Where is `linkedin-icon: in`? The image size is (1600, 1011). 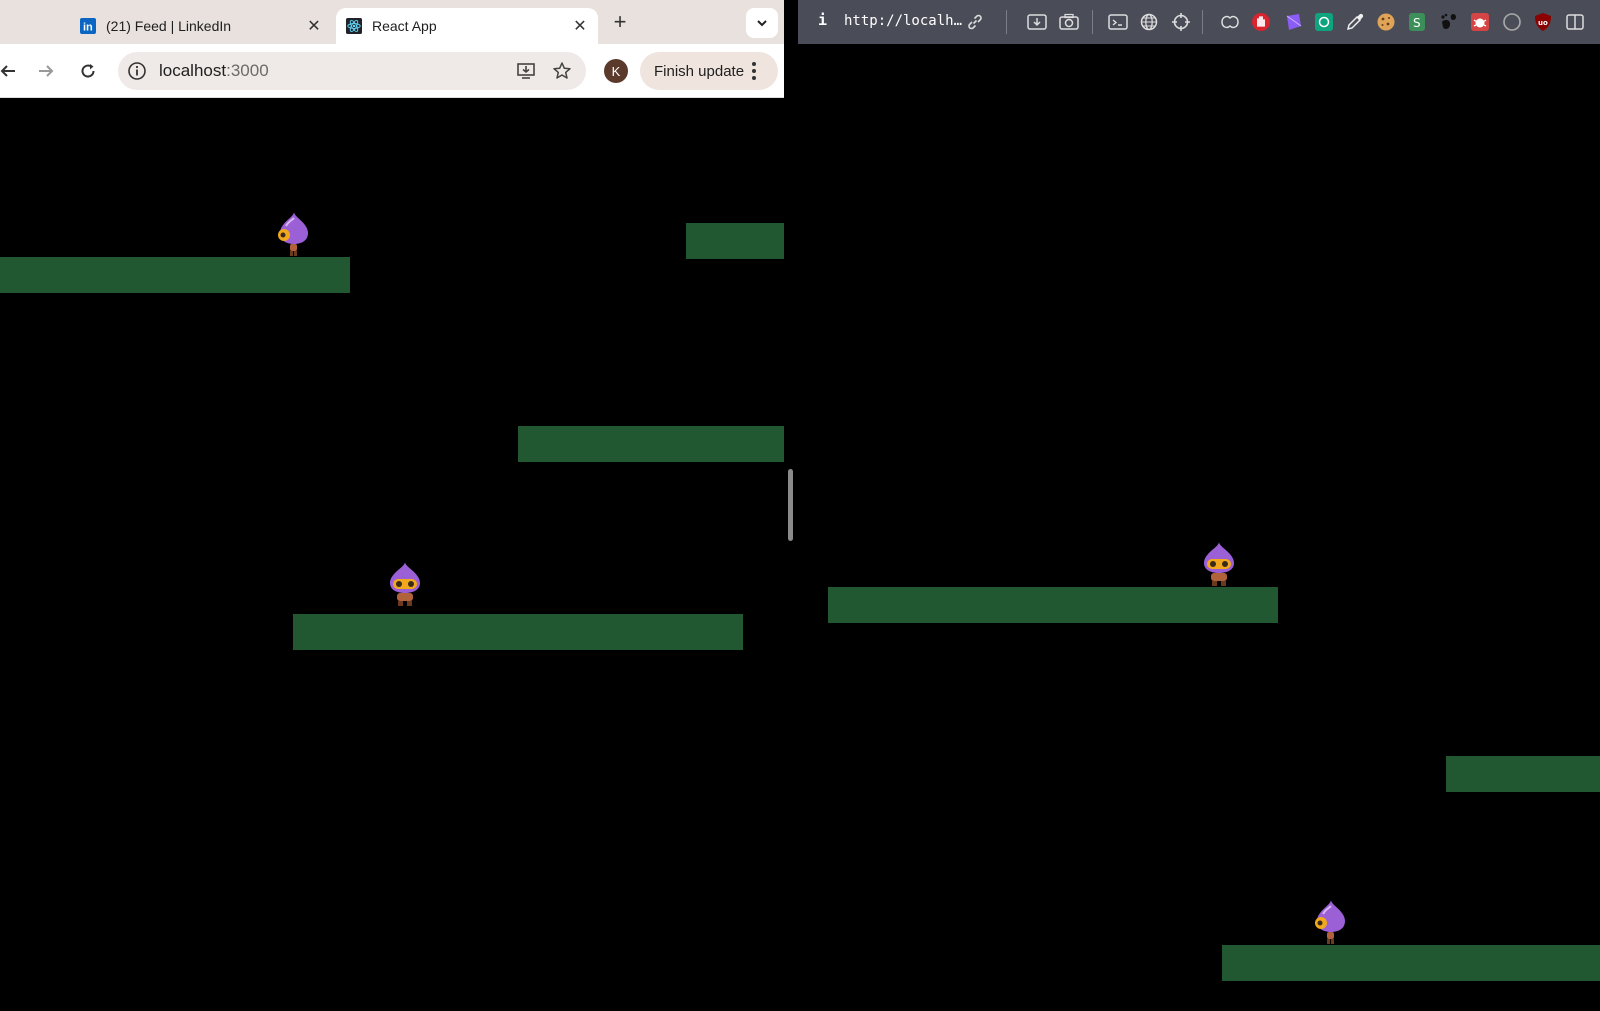 linkedin-icon: in is located at coordinates (88, 26).